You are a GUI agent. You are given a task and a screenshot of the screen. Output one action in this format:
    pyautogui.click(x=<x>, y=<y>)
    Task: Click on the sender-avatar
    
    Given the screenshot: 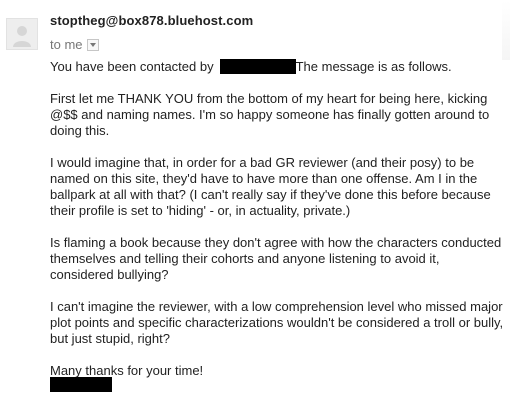 What is the action you would take?
    pyautogui.click(x=22, y=34)
    